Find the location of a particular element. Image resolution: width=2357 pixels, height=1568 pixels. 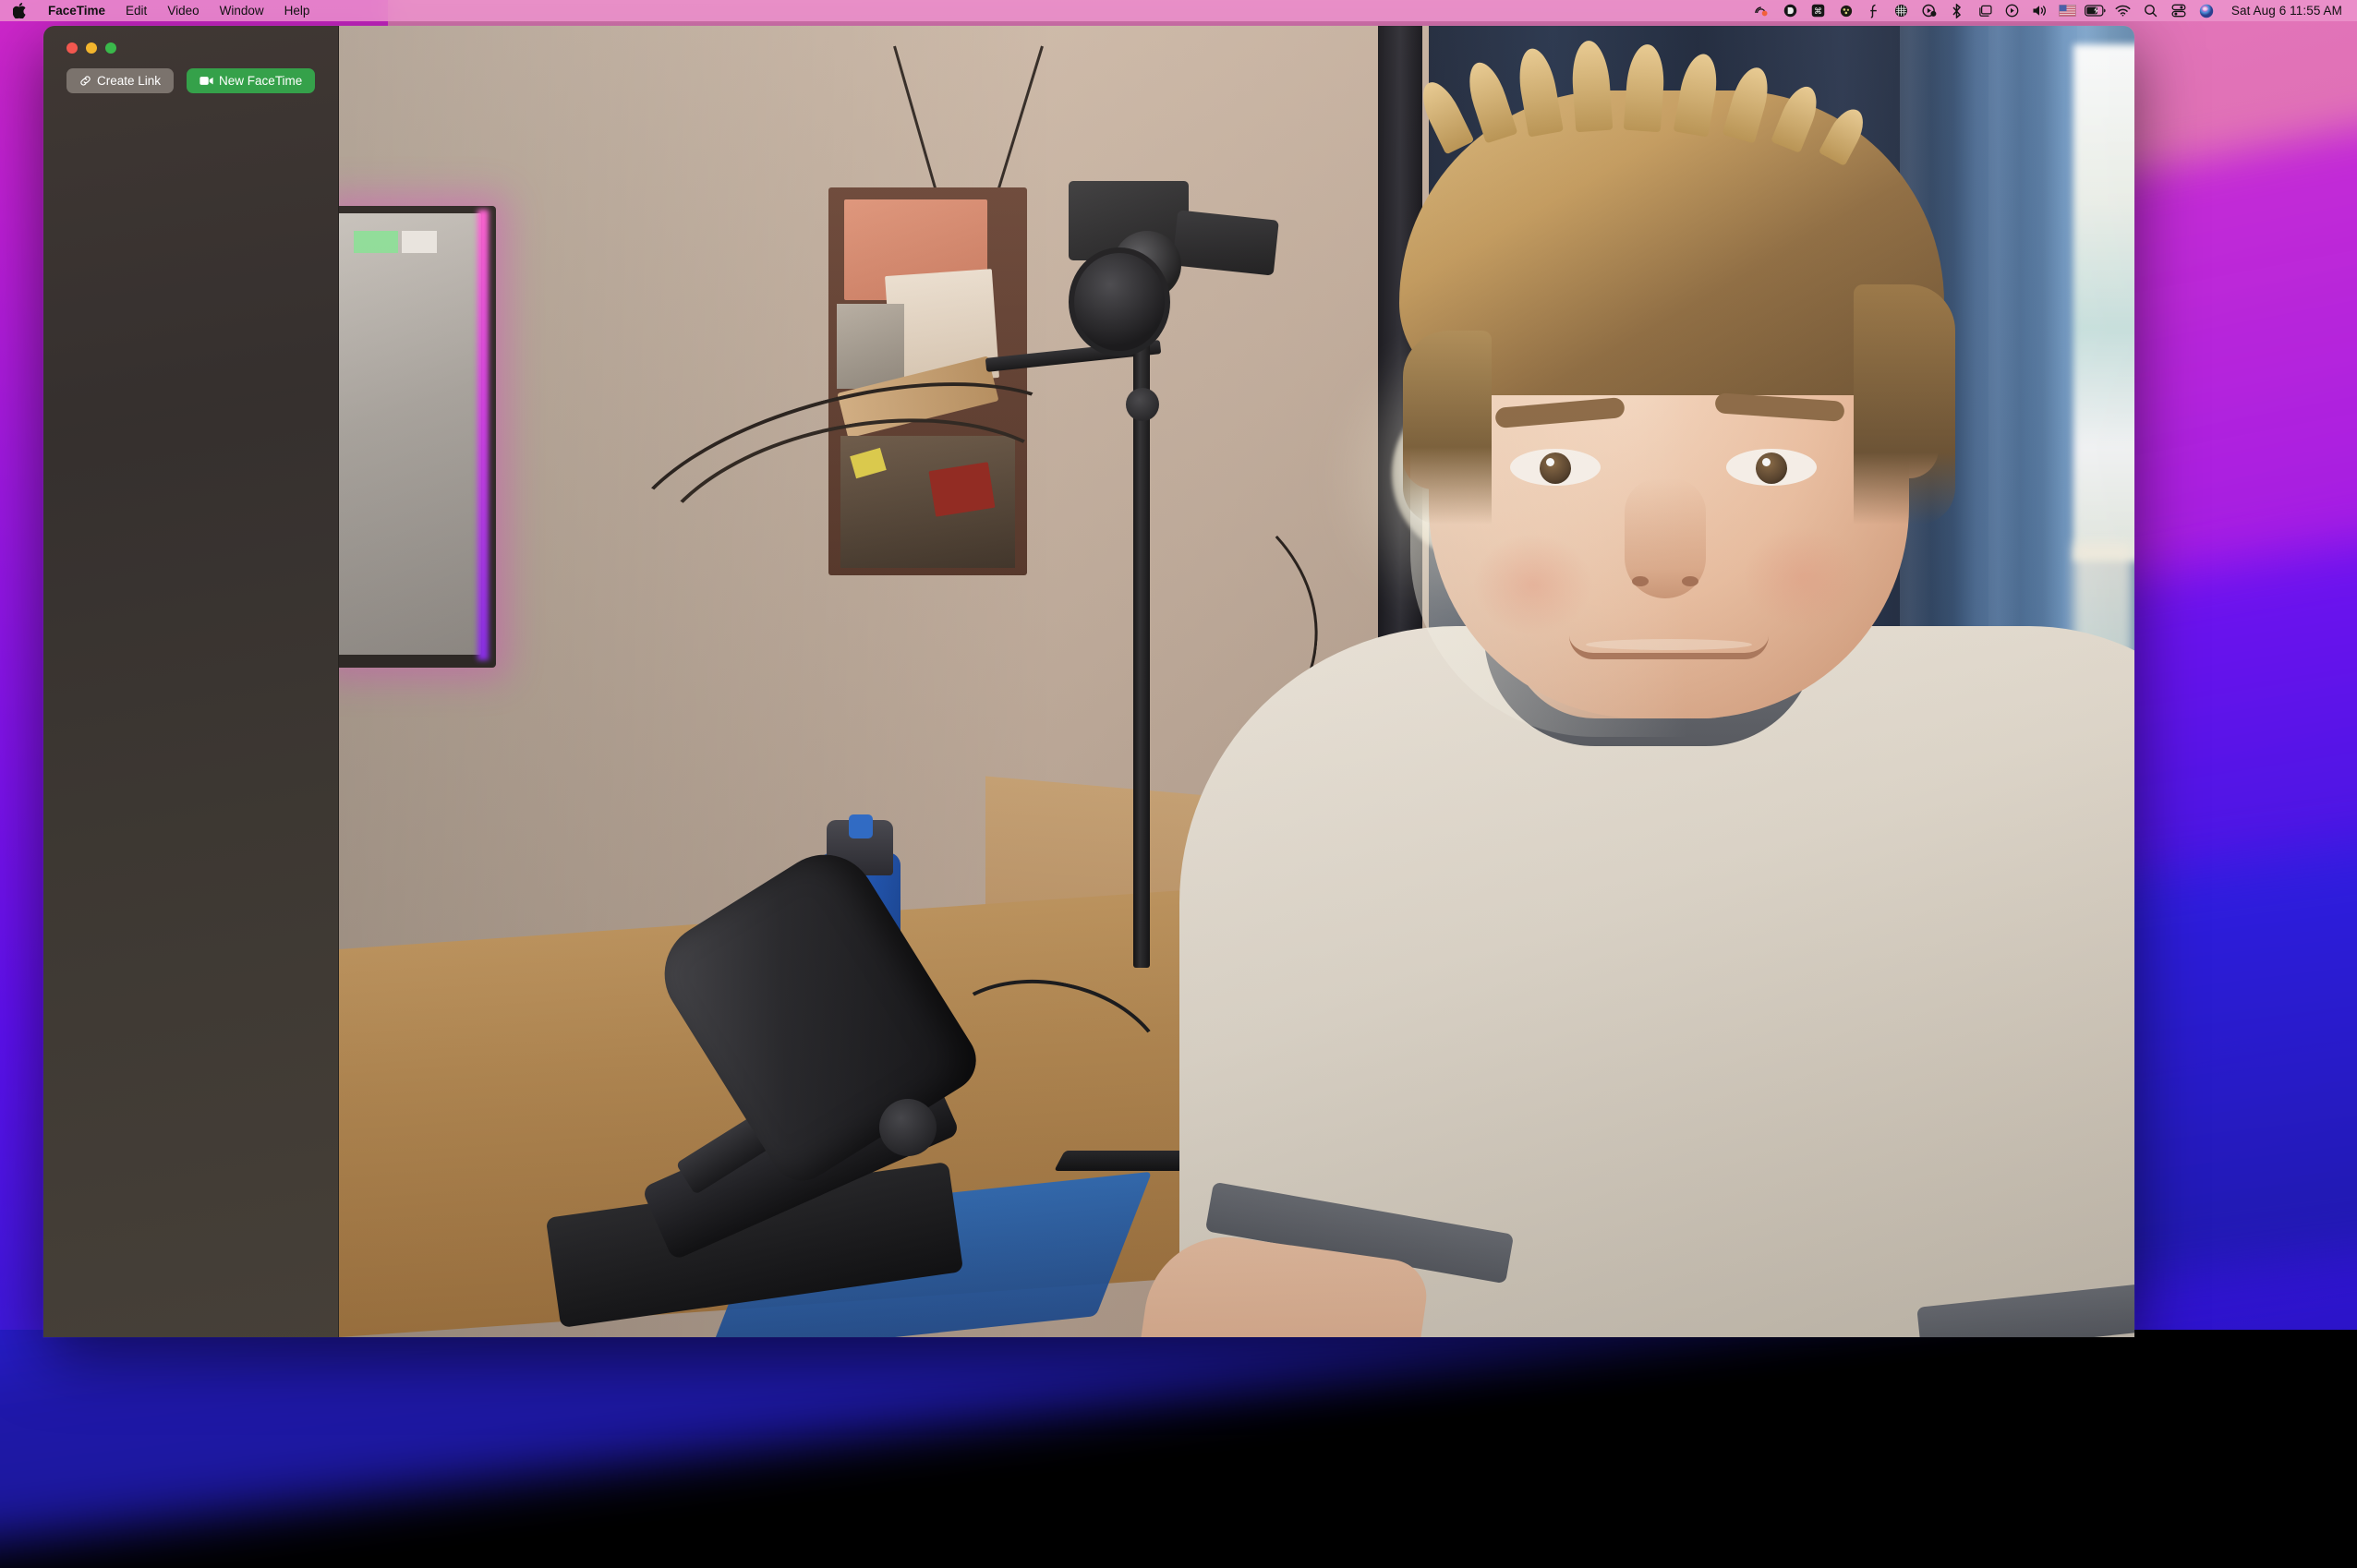

new-facetime-button: New FaceTime is located at coordinates (251, 80).